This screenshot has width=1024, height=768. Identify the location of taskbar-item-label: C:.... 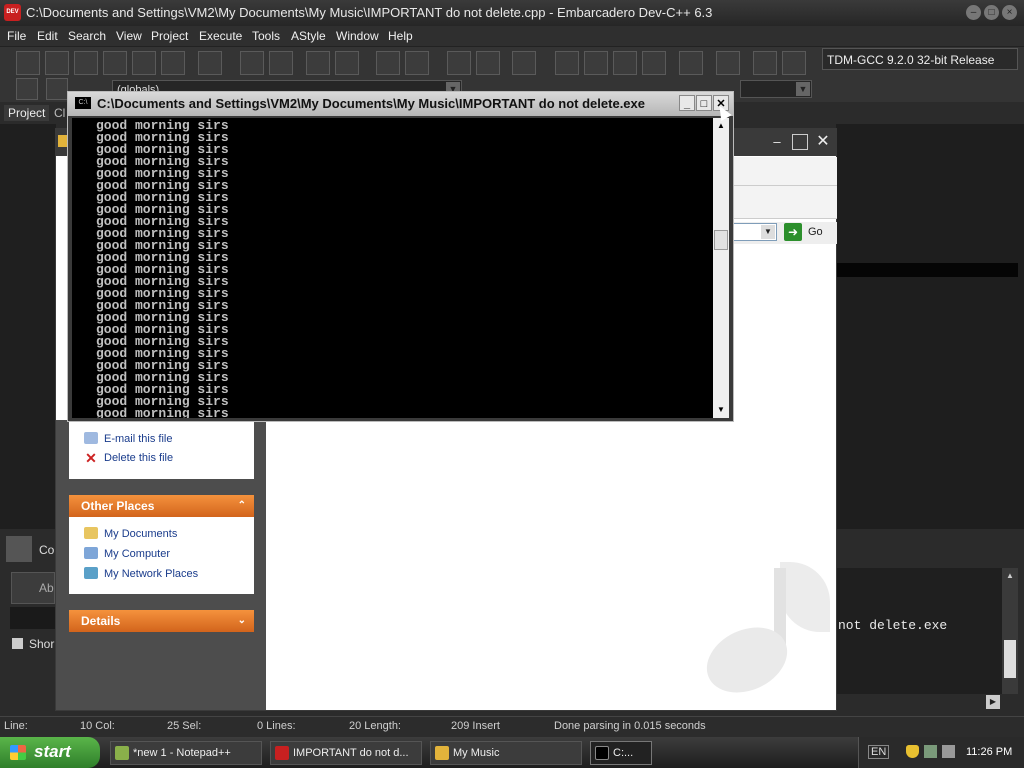
(623, 753).